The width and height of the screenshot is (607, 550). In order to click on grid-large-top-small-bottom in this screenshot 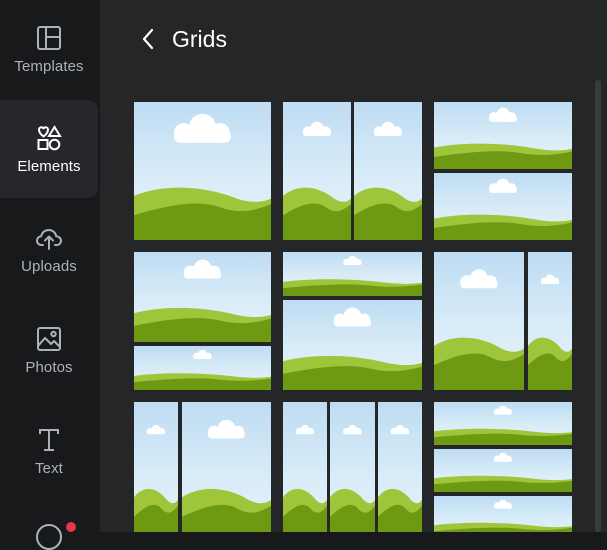, I will do `click(202, 321)`.